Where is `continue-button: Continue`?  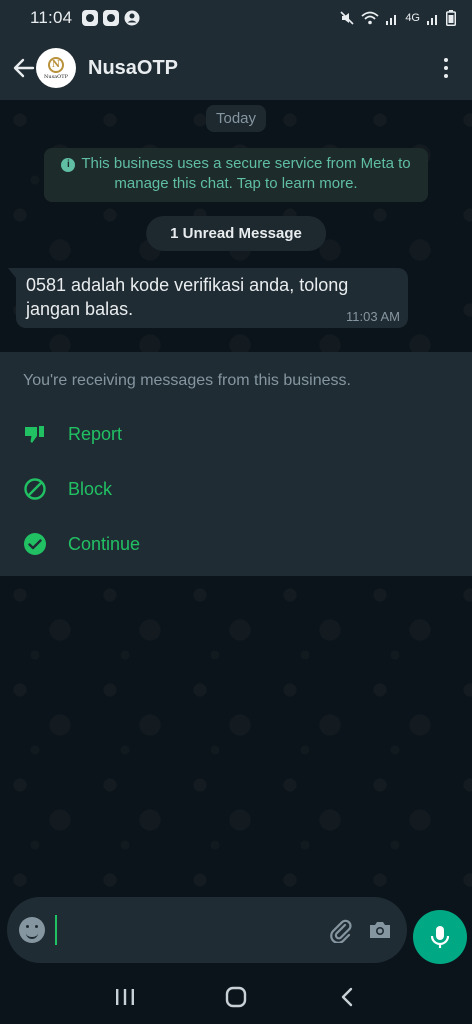
continue-button: Continue is located at coordinates (81, 544).